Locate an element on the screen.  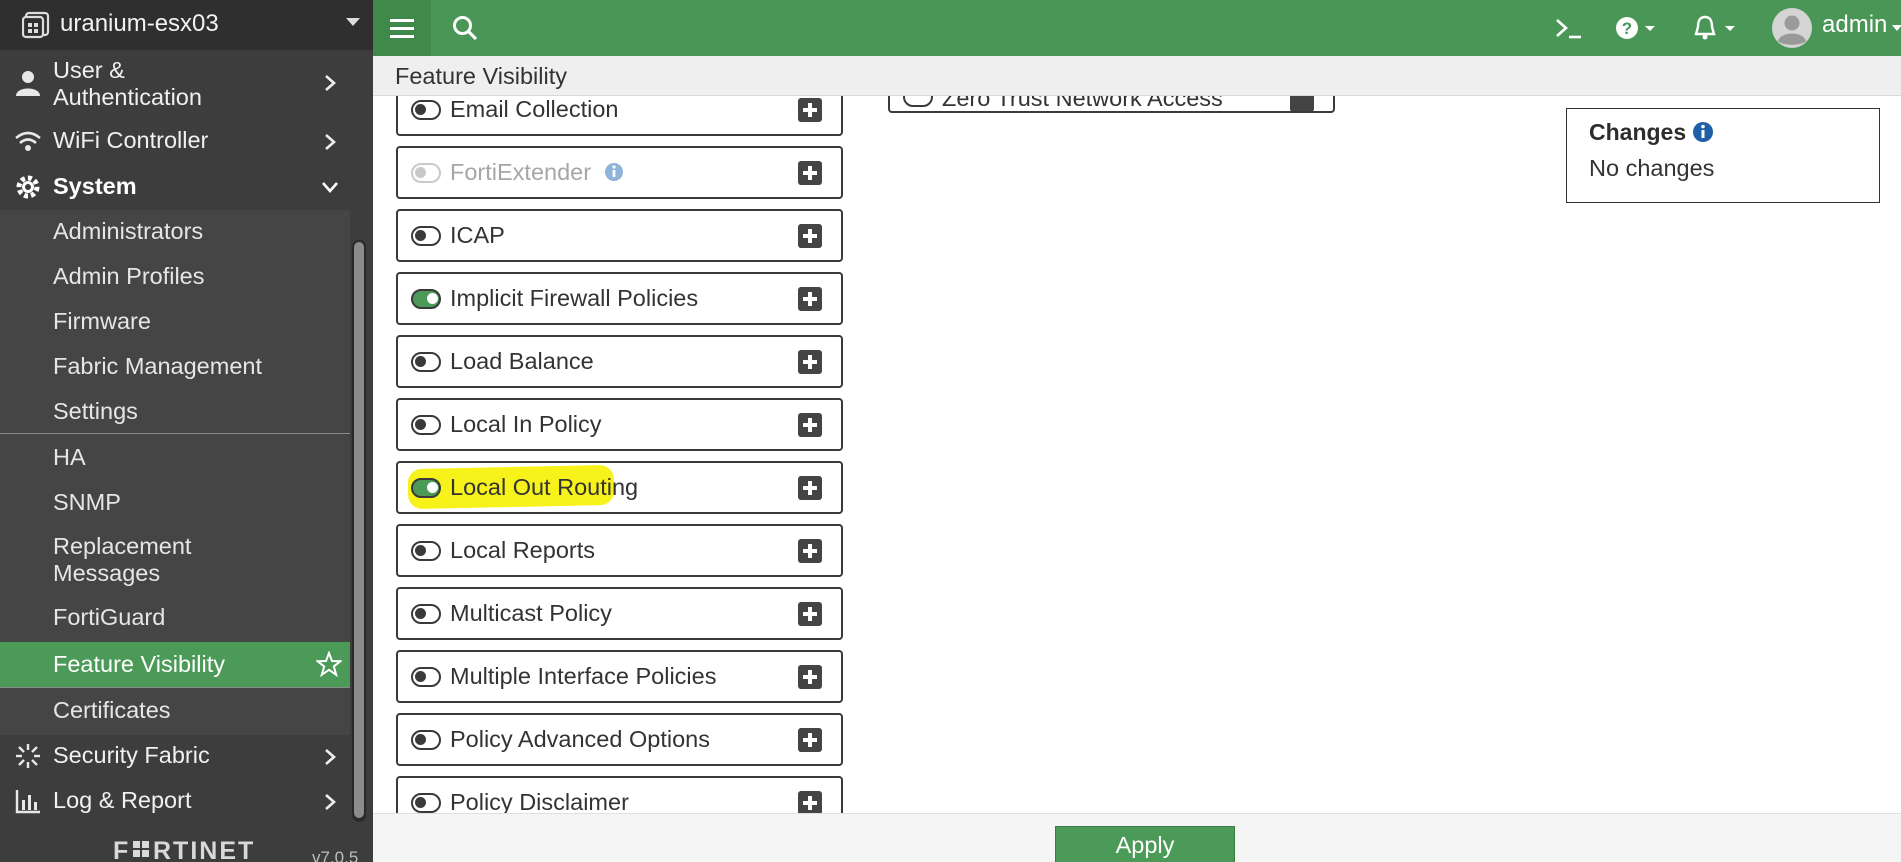
sidebar-item-user-authentication: User & Authentication is located at coordinates (175, 84).